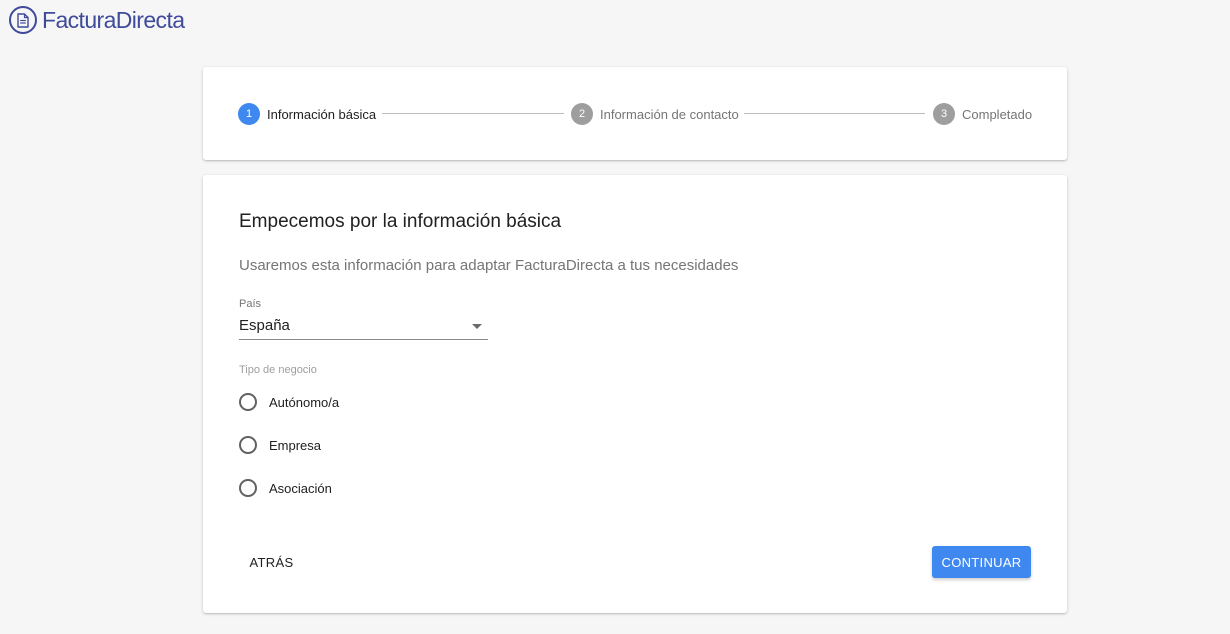 This screenshot has width=1230, height=634. I want to click on step-completed: 3 Completado, so click(982, 114).